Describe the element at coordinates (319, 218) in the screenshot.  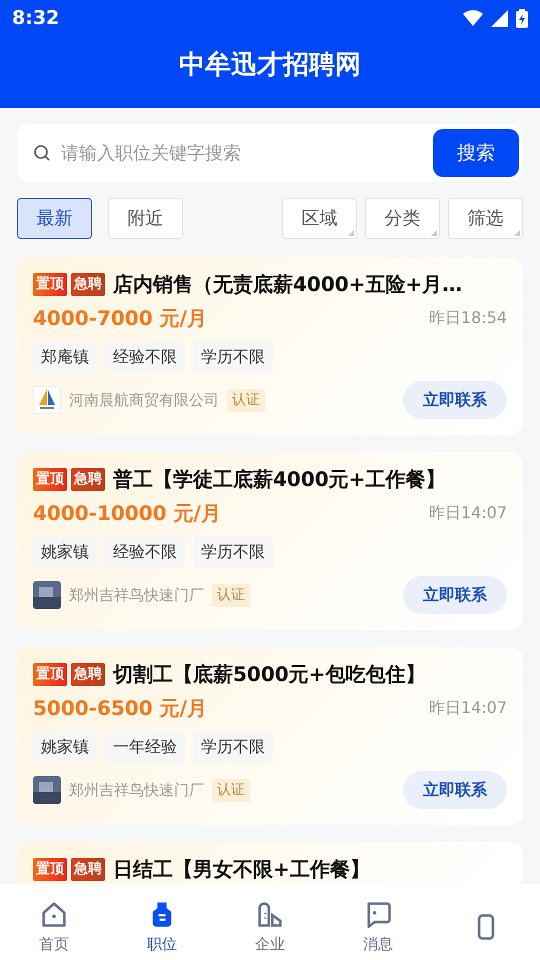
I see `filter-dropdown: 区域` at that location.